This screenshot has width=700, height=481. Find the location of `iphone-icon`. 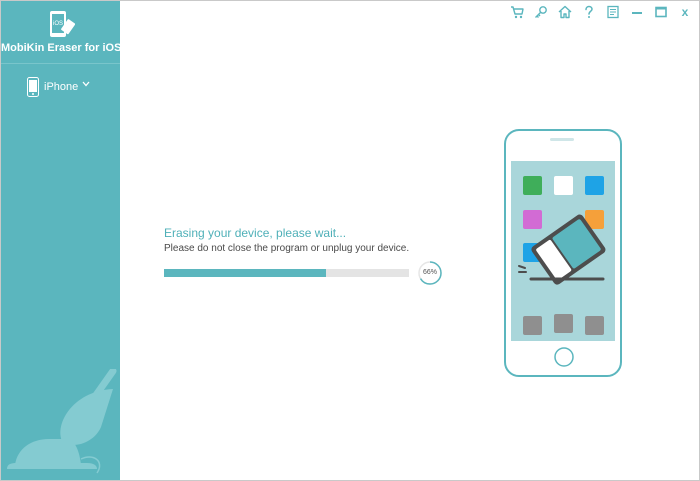

iphone-icon is located at coordinates (33, 87).